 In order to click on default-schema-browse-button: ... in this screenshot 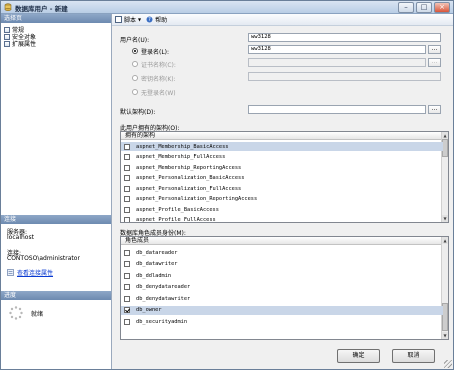, I will do `click(434, 109)`.